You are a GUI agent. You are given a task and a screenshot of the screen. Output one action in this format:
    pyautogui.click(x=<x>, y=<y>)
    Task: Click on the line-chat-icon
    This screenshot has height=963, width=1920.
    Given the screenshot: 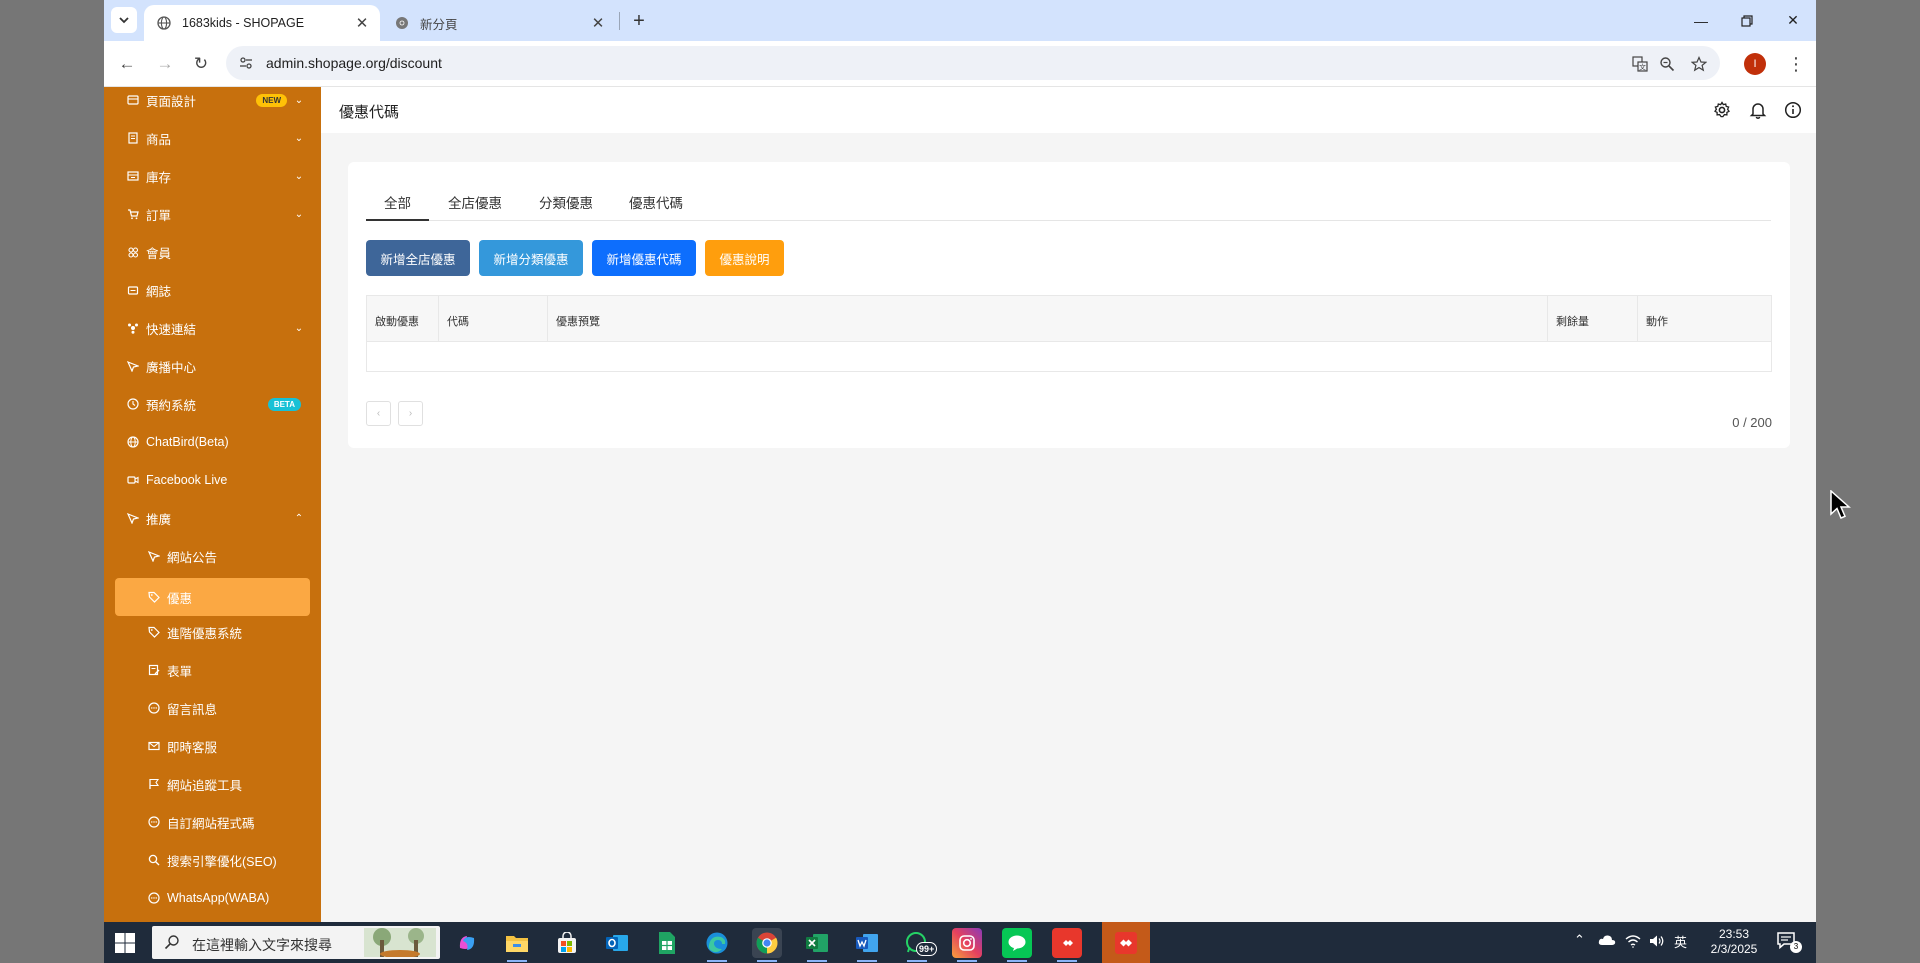 What is the action you would take?
    pyautogui.click(x=1017, y=943)
    